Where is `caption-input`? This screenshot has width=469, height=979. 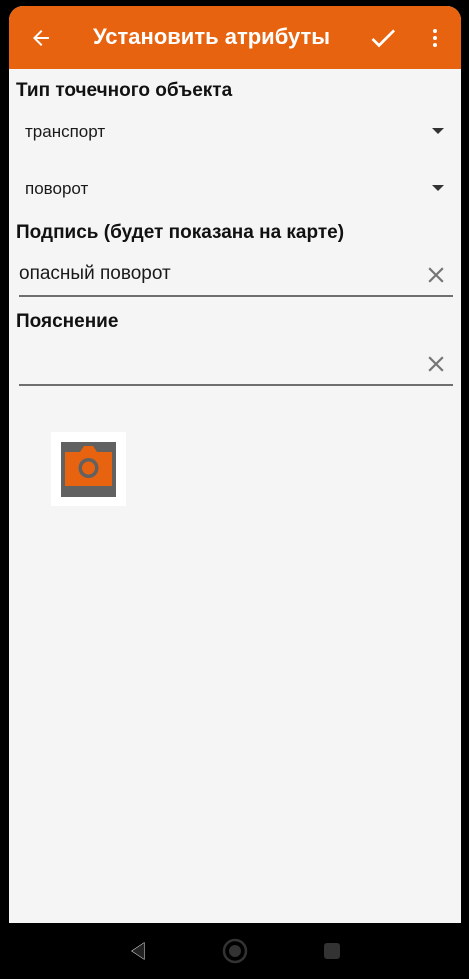
caption-input is located at coordinates (214, 274).